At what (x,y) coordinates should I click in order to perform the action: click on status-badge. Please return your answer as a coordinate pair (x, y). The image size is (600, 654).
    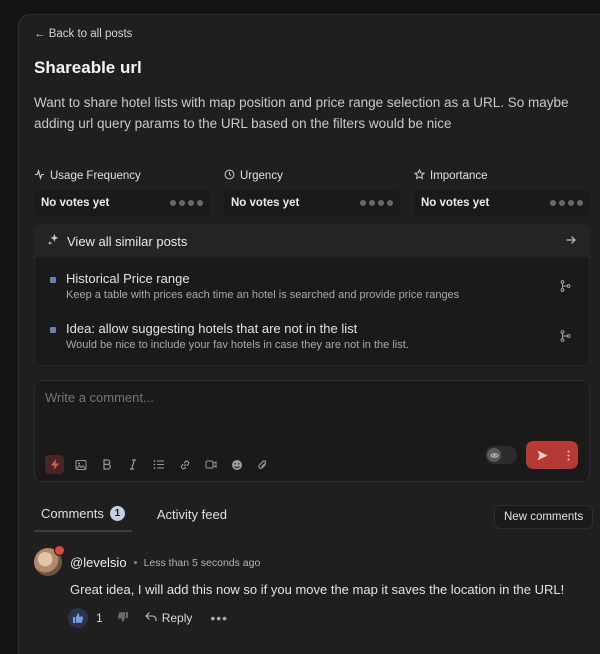
    Looking at the image, I should click on (59, 550).